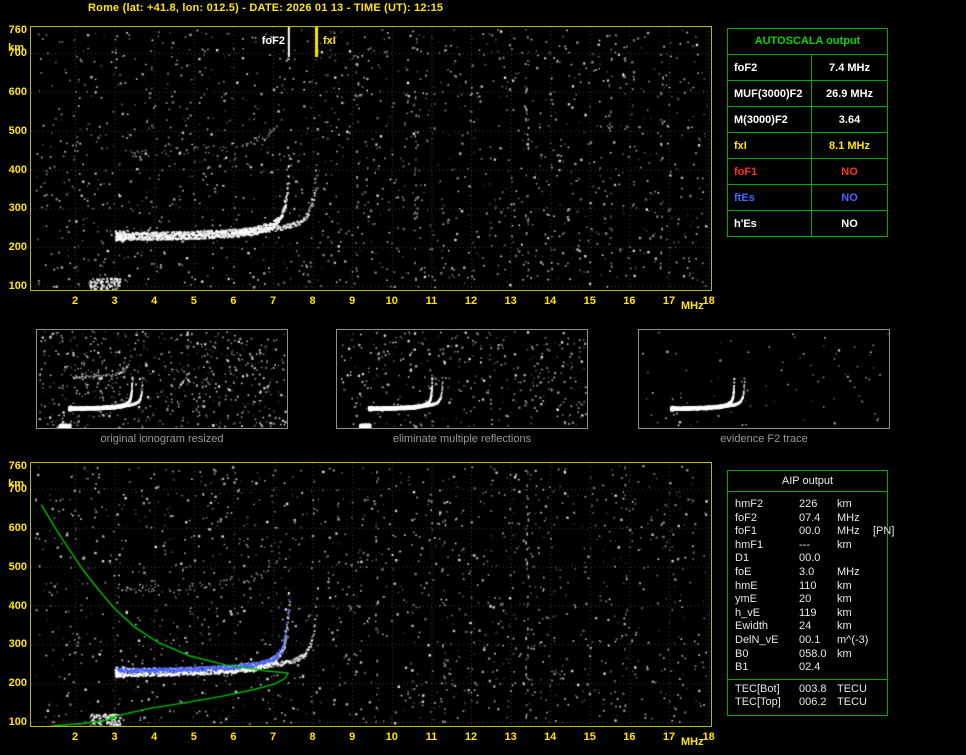 The image size is (966, 755). I want to click on fof2-marker-label: foF2, so click(273, 41).